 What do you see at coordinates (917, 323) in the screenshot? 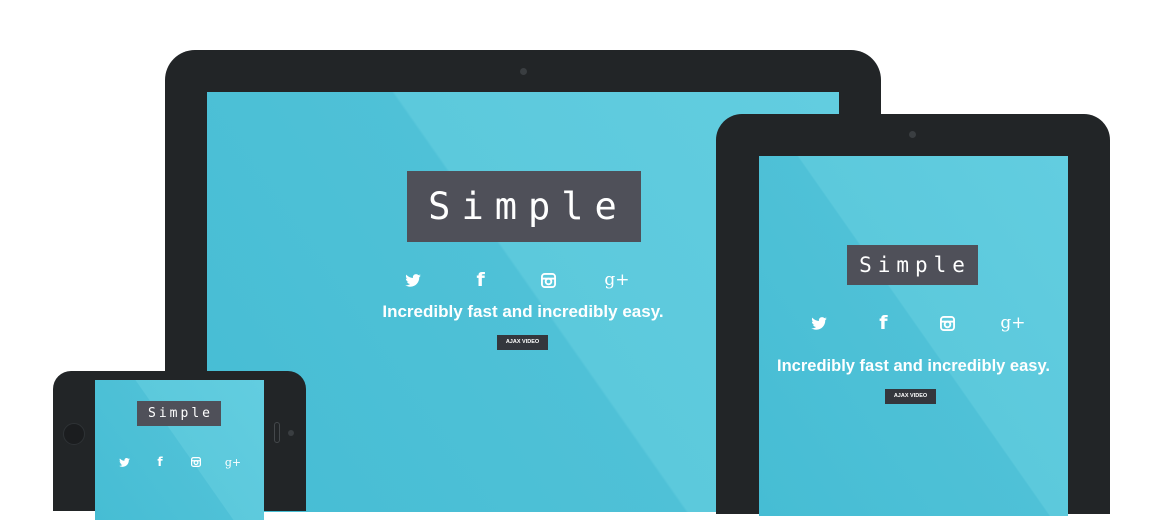
I see `tablet-social-icons: f g+` at bounding box center [917, 323].